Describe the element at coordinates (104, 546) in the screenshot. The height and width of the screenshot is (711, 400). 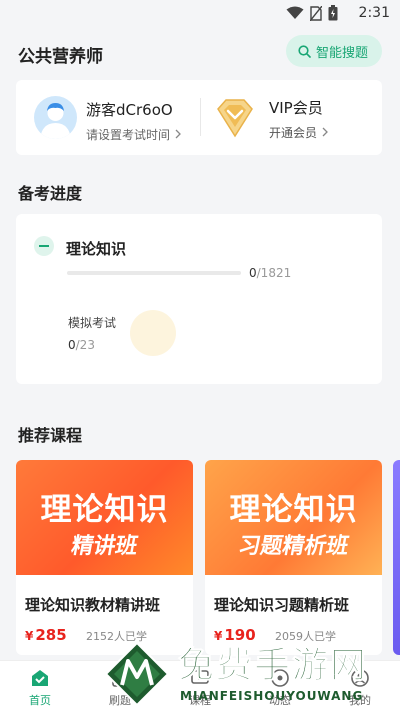
I see `banner-sub-text: 精讲班` at that location.